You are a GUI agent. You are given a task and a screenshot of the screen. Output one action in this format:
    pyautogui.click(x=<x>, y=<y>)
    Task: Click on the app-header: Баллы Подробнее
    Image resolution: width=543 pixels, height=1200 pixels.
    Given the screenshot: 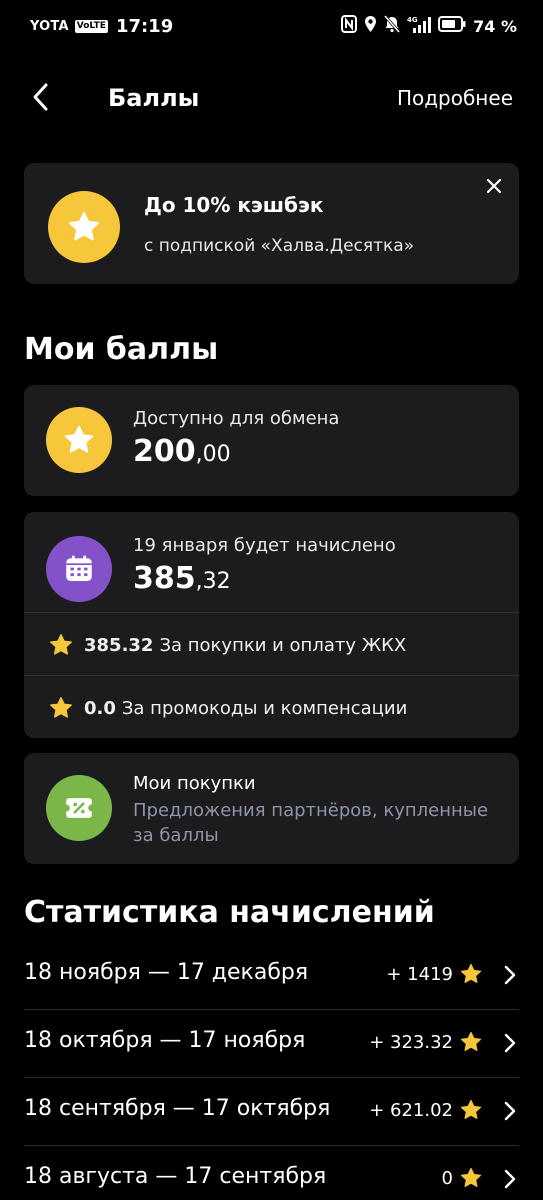 What is the action you would take?
    pyautogui.click(x=271, y=98)
    